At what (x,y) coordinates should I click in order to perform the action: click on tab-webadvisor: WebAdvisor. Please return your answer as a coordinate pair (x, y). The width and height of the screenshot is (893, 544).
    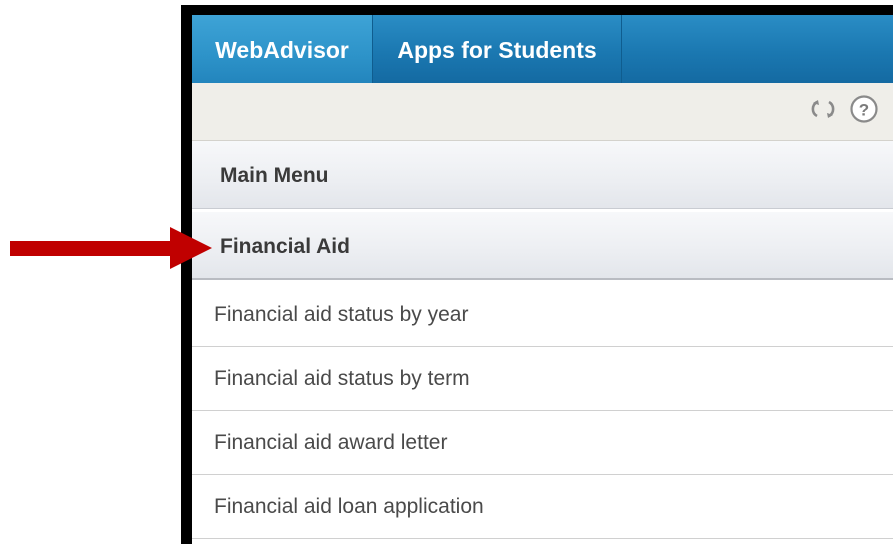
    Looking at the image, I should click on (282, 49).